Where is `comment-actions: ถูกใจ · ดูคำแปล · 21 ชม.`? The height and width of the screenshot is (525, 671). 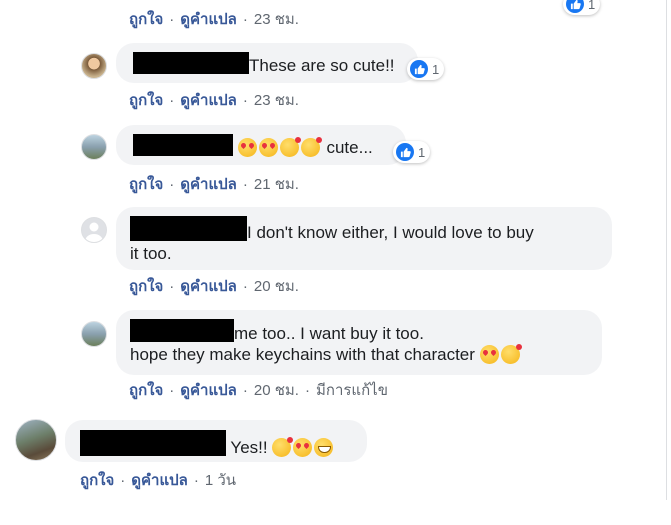
comment-actions: ถูกใจ · ดูคำแปล · 21 ชม. is located at coordinates (214, 184).